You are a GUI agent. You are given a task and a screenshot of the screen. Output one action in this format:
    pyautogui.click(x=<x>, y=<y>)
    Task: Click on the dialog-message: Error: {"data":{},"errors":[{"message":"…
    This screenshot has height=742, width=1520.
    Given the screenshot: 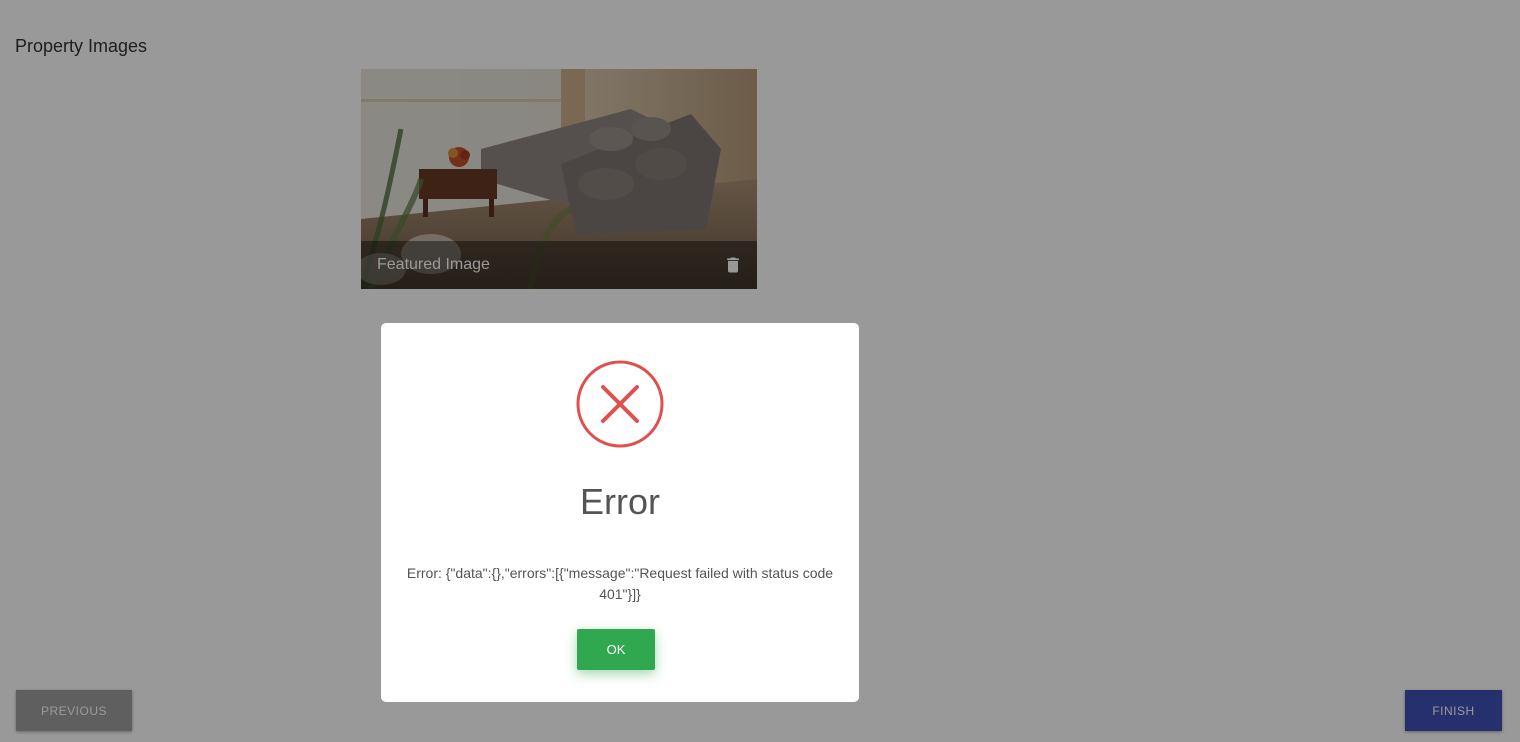 What is the action you would take?
    pyautogui.click(x=620, y=583)
    